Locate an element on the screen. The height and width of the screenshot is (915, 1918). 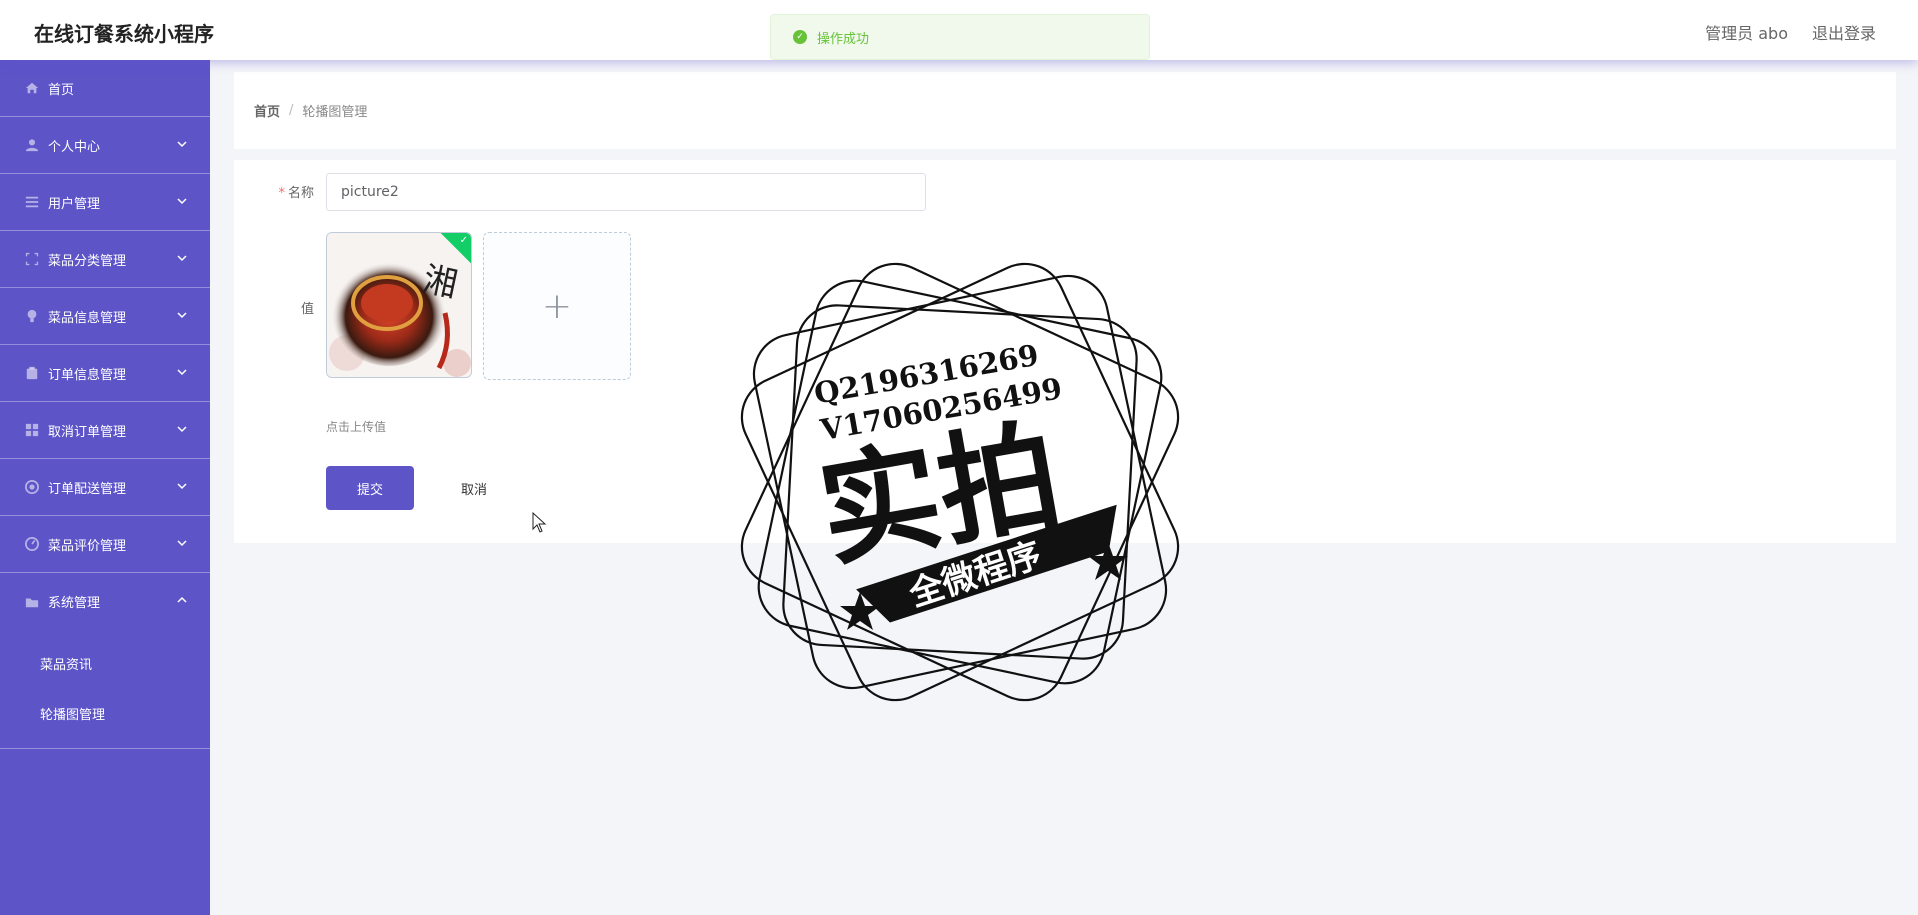
sidebar-subitem-carousel: 轮播图管理 is located at coordinates (105, 713).